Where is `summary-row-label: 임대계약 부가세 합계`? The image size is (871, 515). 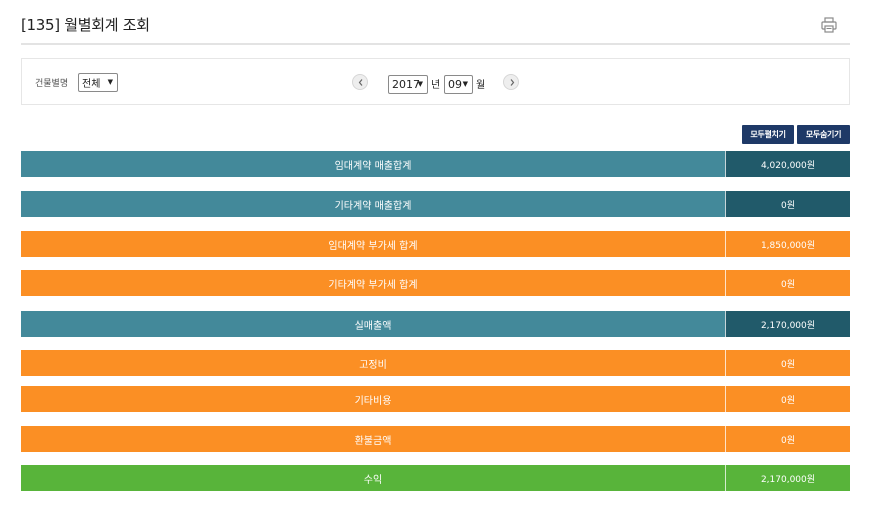
summary-row-label: 임대계약 부가세 합계 is located at coordinates (373, 244).